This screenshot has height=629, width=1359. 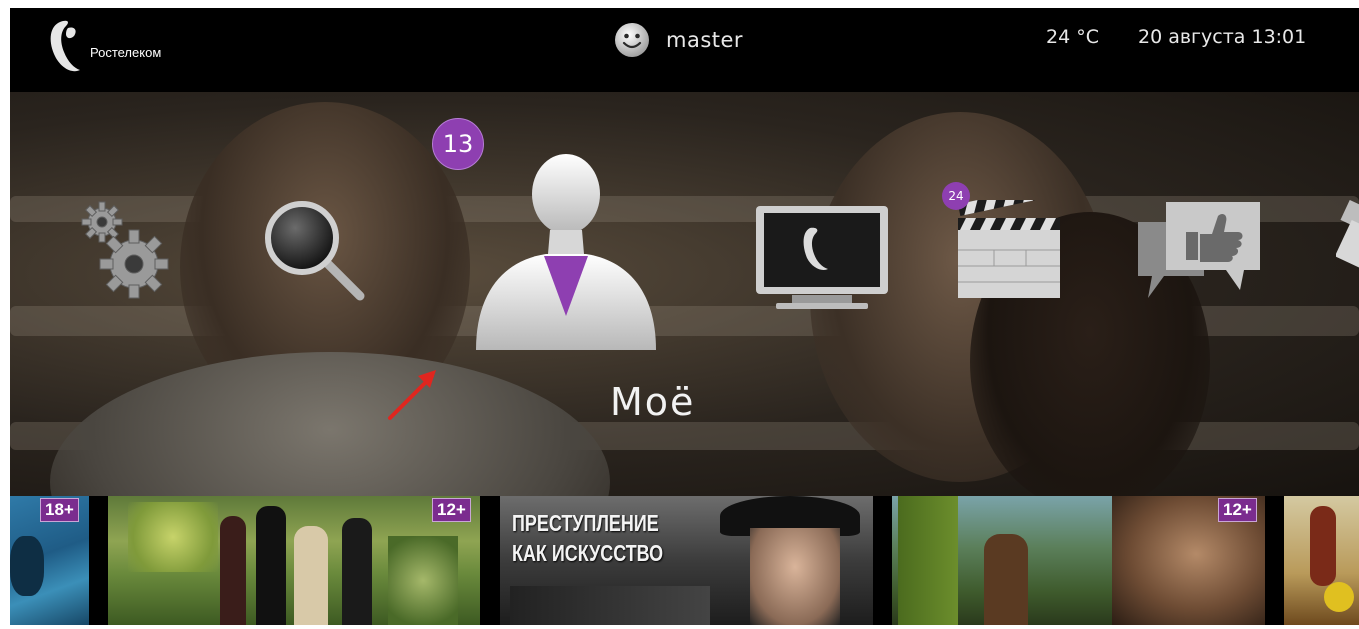 What do you see at coordinates (632, 40) in the screenshot?
I see `smiley-avatar-icon` at bounding box center [632, 40].